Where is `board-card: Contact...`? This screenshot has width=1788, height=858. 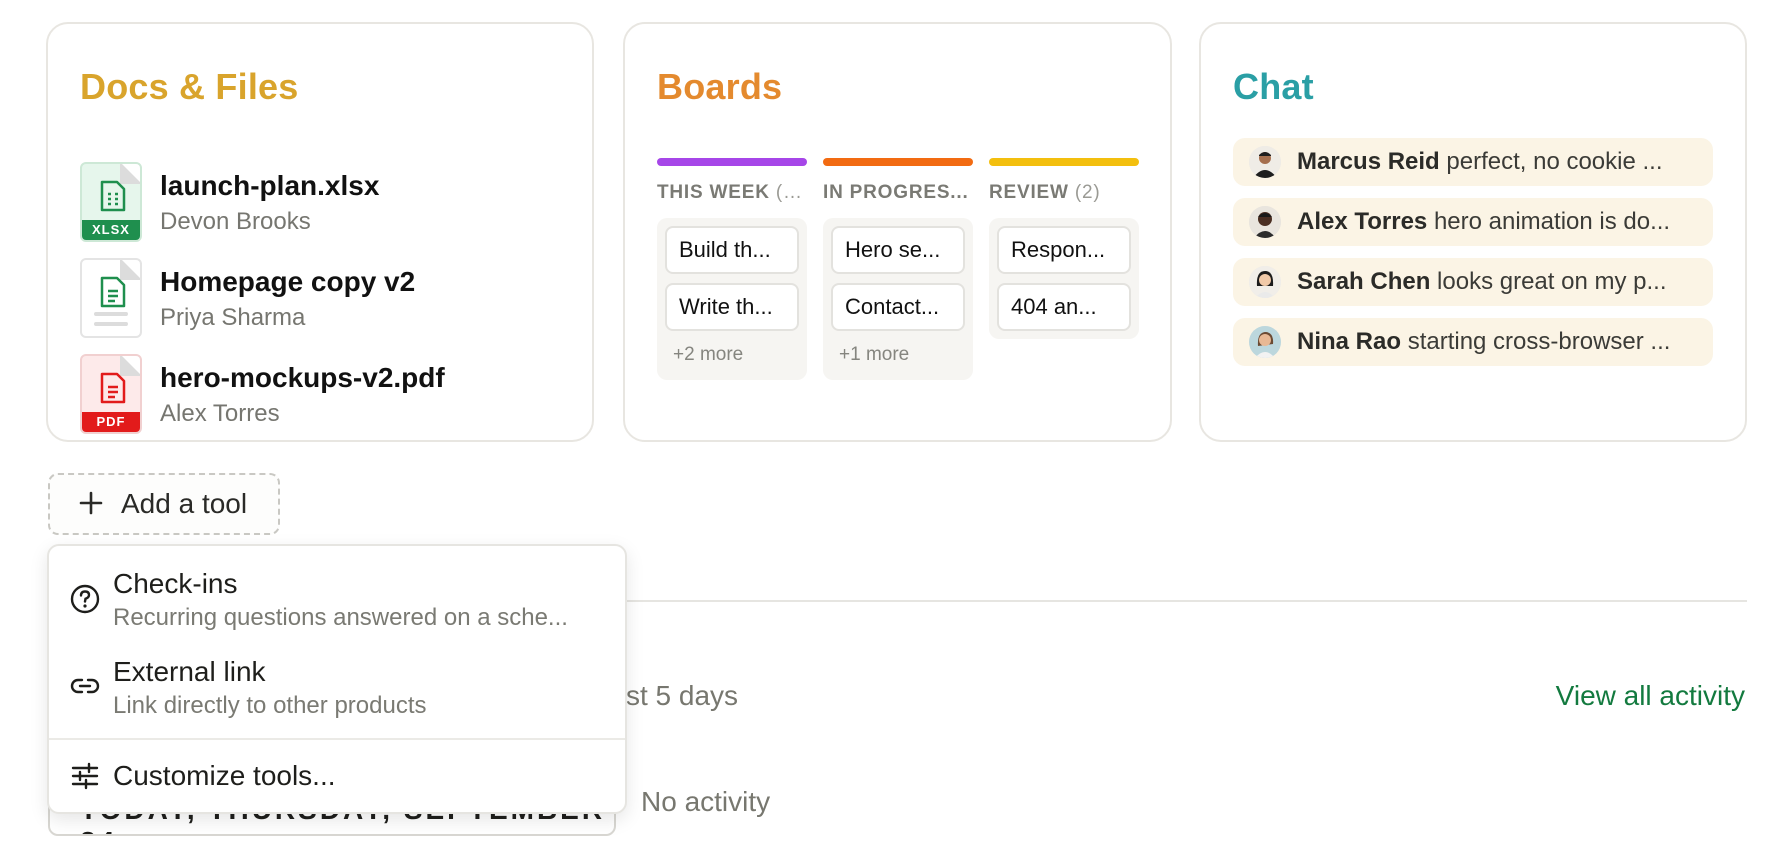 board-card: Contact... is located at coordinates (898, 307).